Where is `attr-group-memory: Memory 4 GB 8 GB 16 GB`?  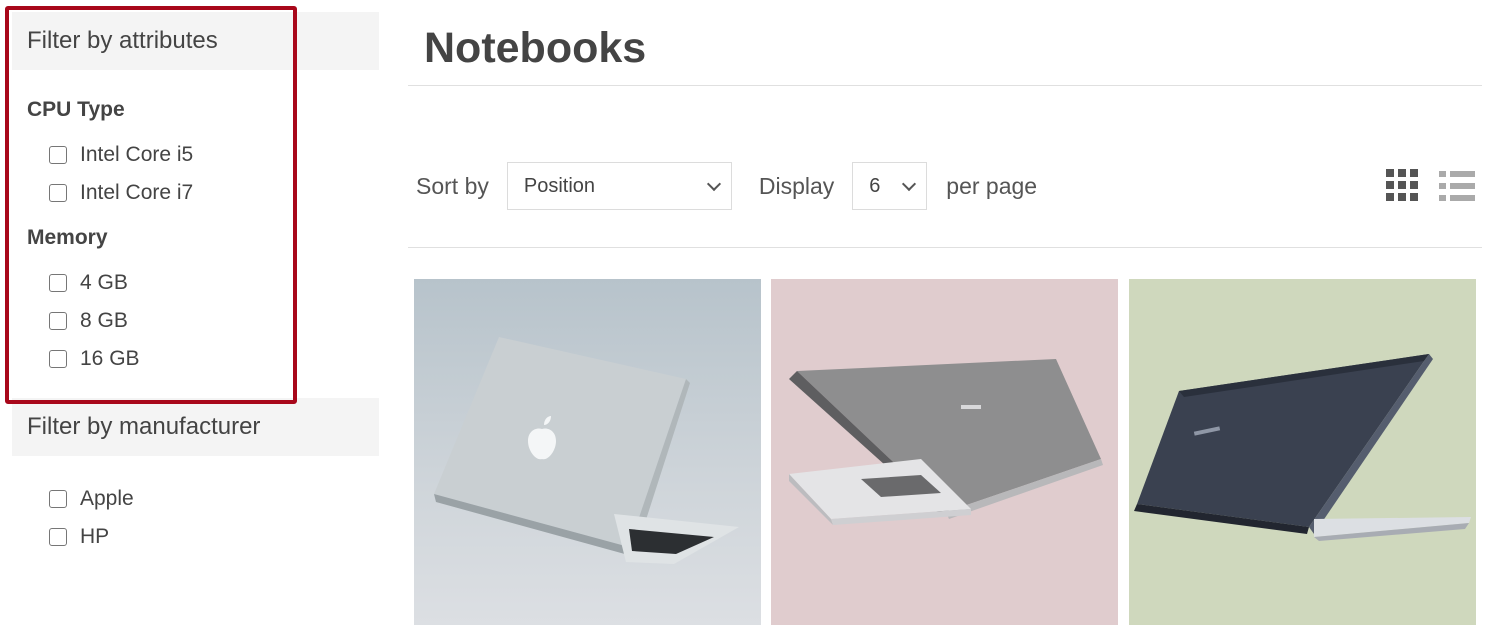 attr-group-memory: Memory 4 GB 8 GB 16 GB is located at coordinates (203, 302).